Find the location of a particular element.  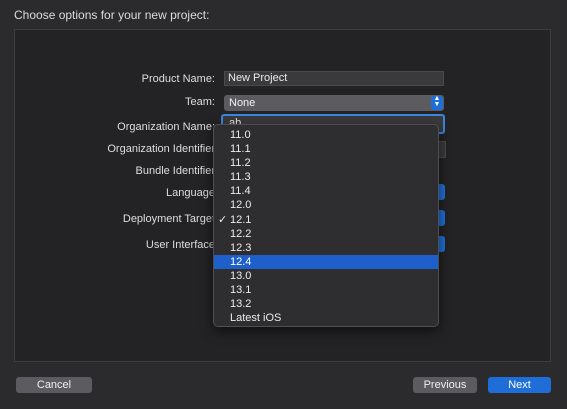

team-popup: None ▲ ▼ is located at coordinates (334, 103).